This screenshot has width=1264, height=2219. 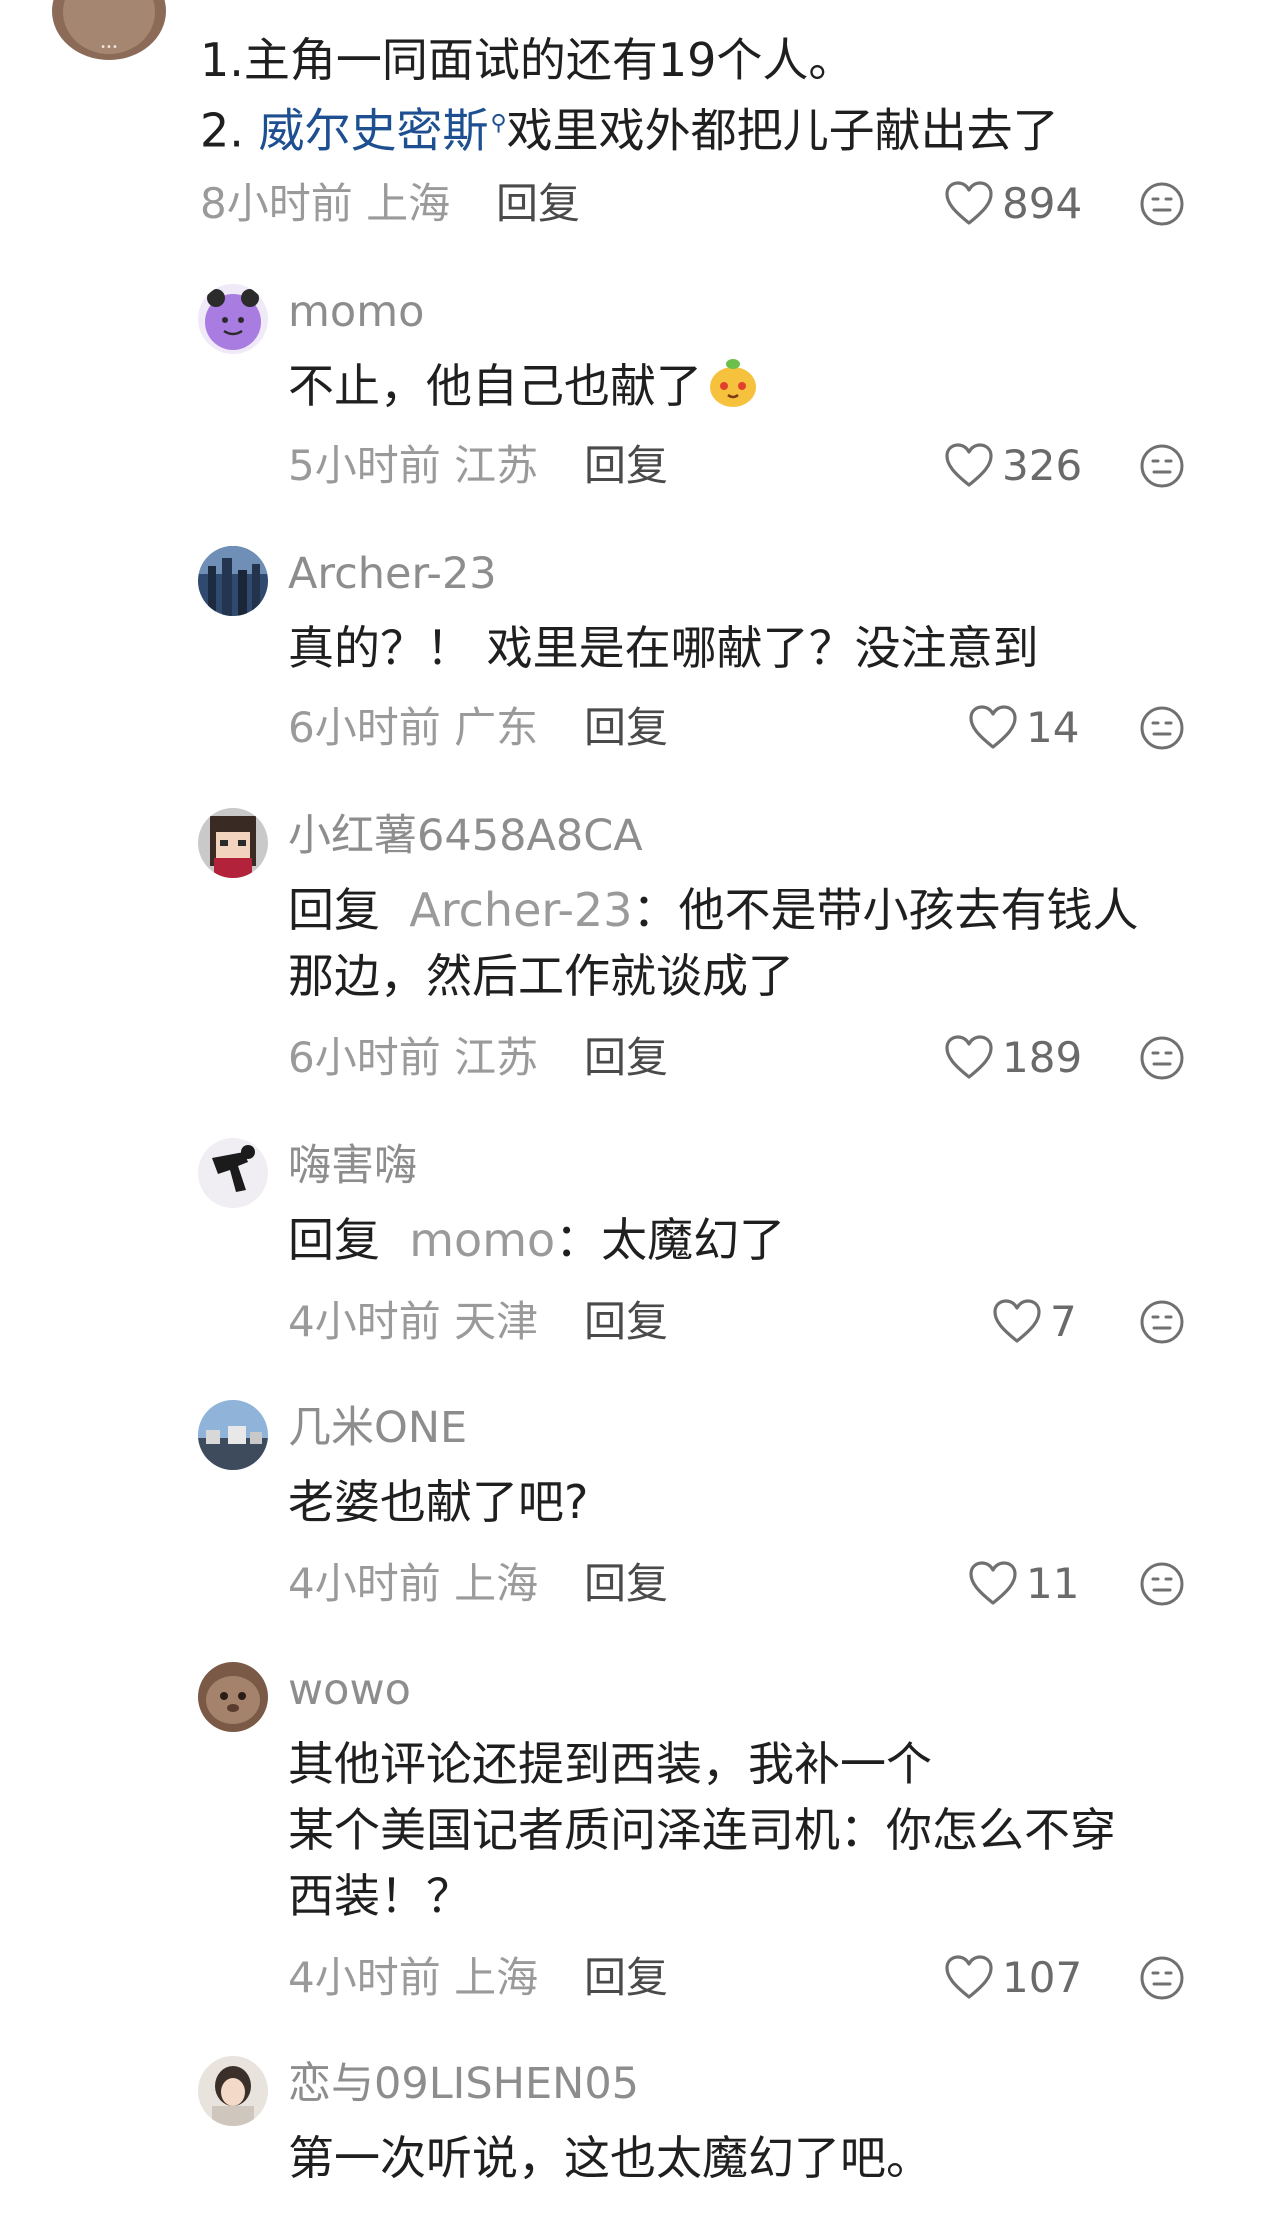 What do you see at coordinates (349, 1690) in the screenshot?
I see `username: wowo` at bounding box center [349, 1690].